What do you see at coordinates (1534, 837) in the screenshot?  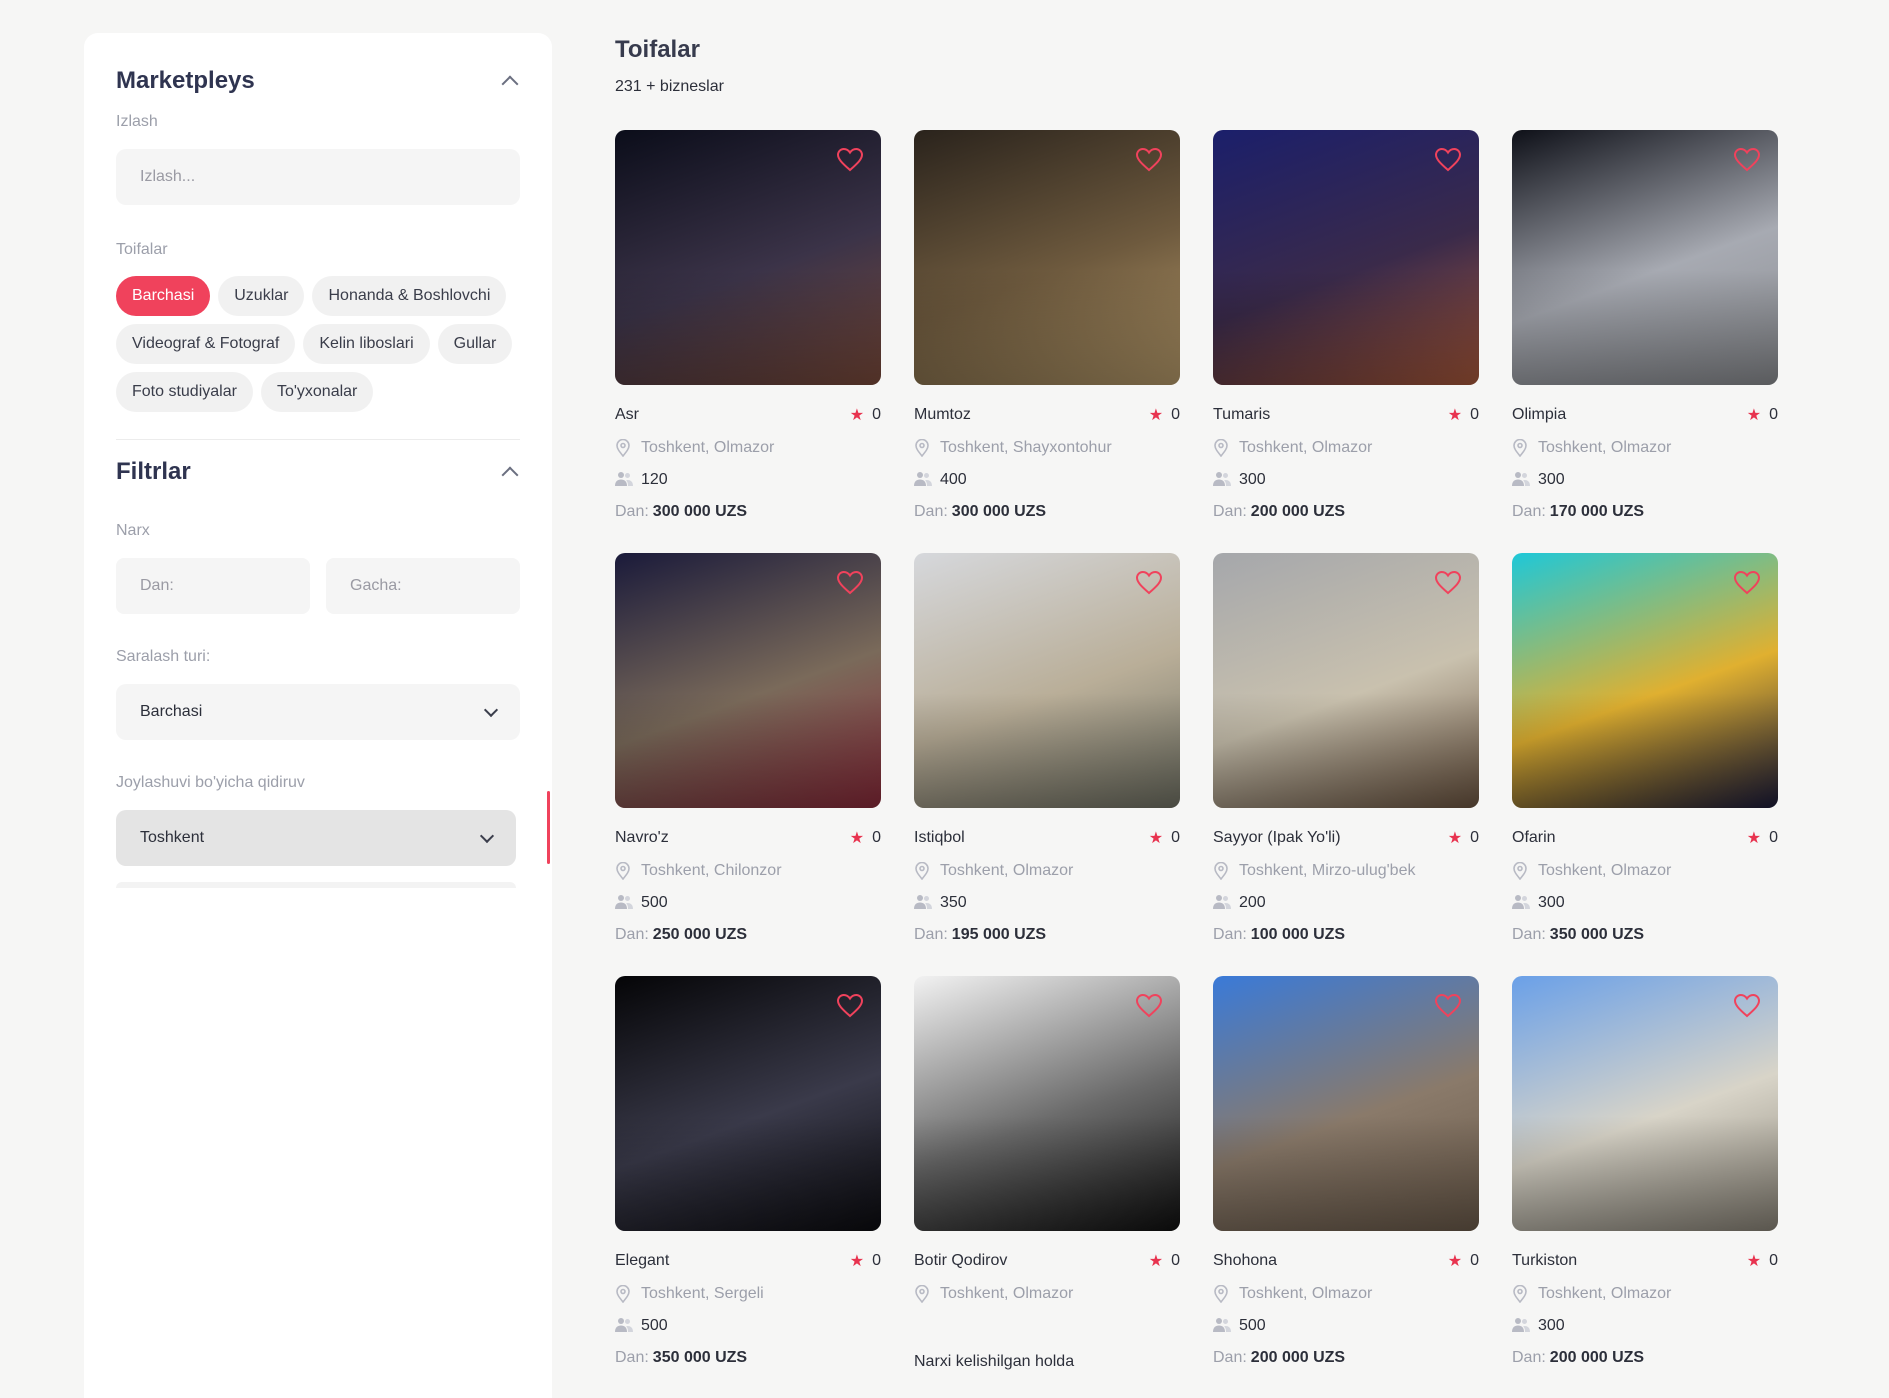 I see `business-name: Ofarin` at bounding box center [1534, 837].